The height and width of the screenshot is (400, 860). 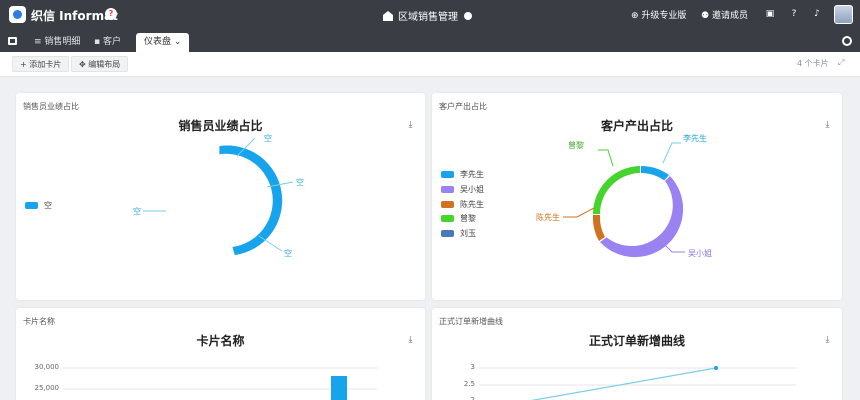 I want to click on layout-icon: ✥, so click(x=84, y=64).